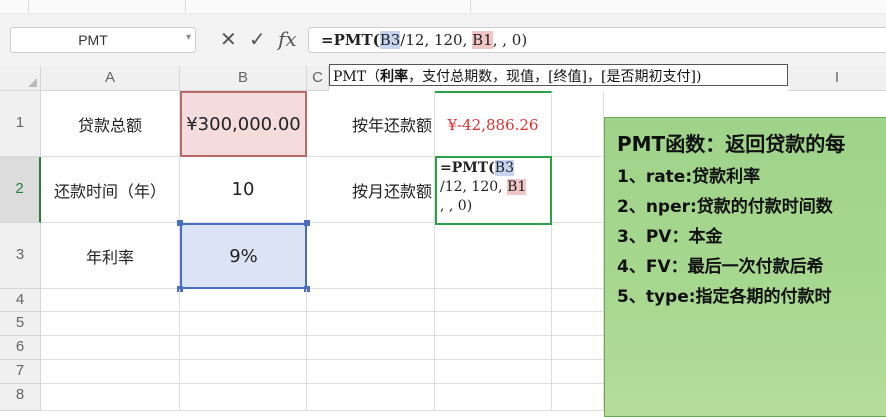 The width and height of the screenshot is (886, 417). Describe the element at coordinates (371, 348) in the screenshot. I see `cell-d6` at that location.